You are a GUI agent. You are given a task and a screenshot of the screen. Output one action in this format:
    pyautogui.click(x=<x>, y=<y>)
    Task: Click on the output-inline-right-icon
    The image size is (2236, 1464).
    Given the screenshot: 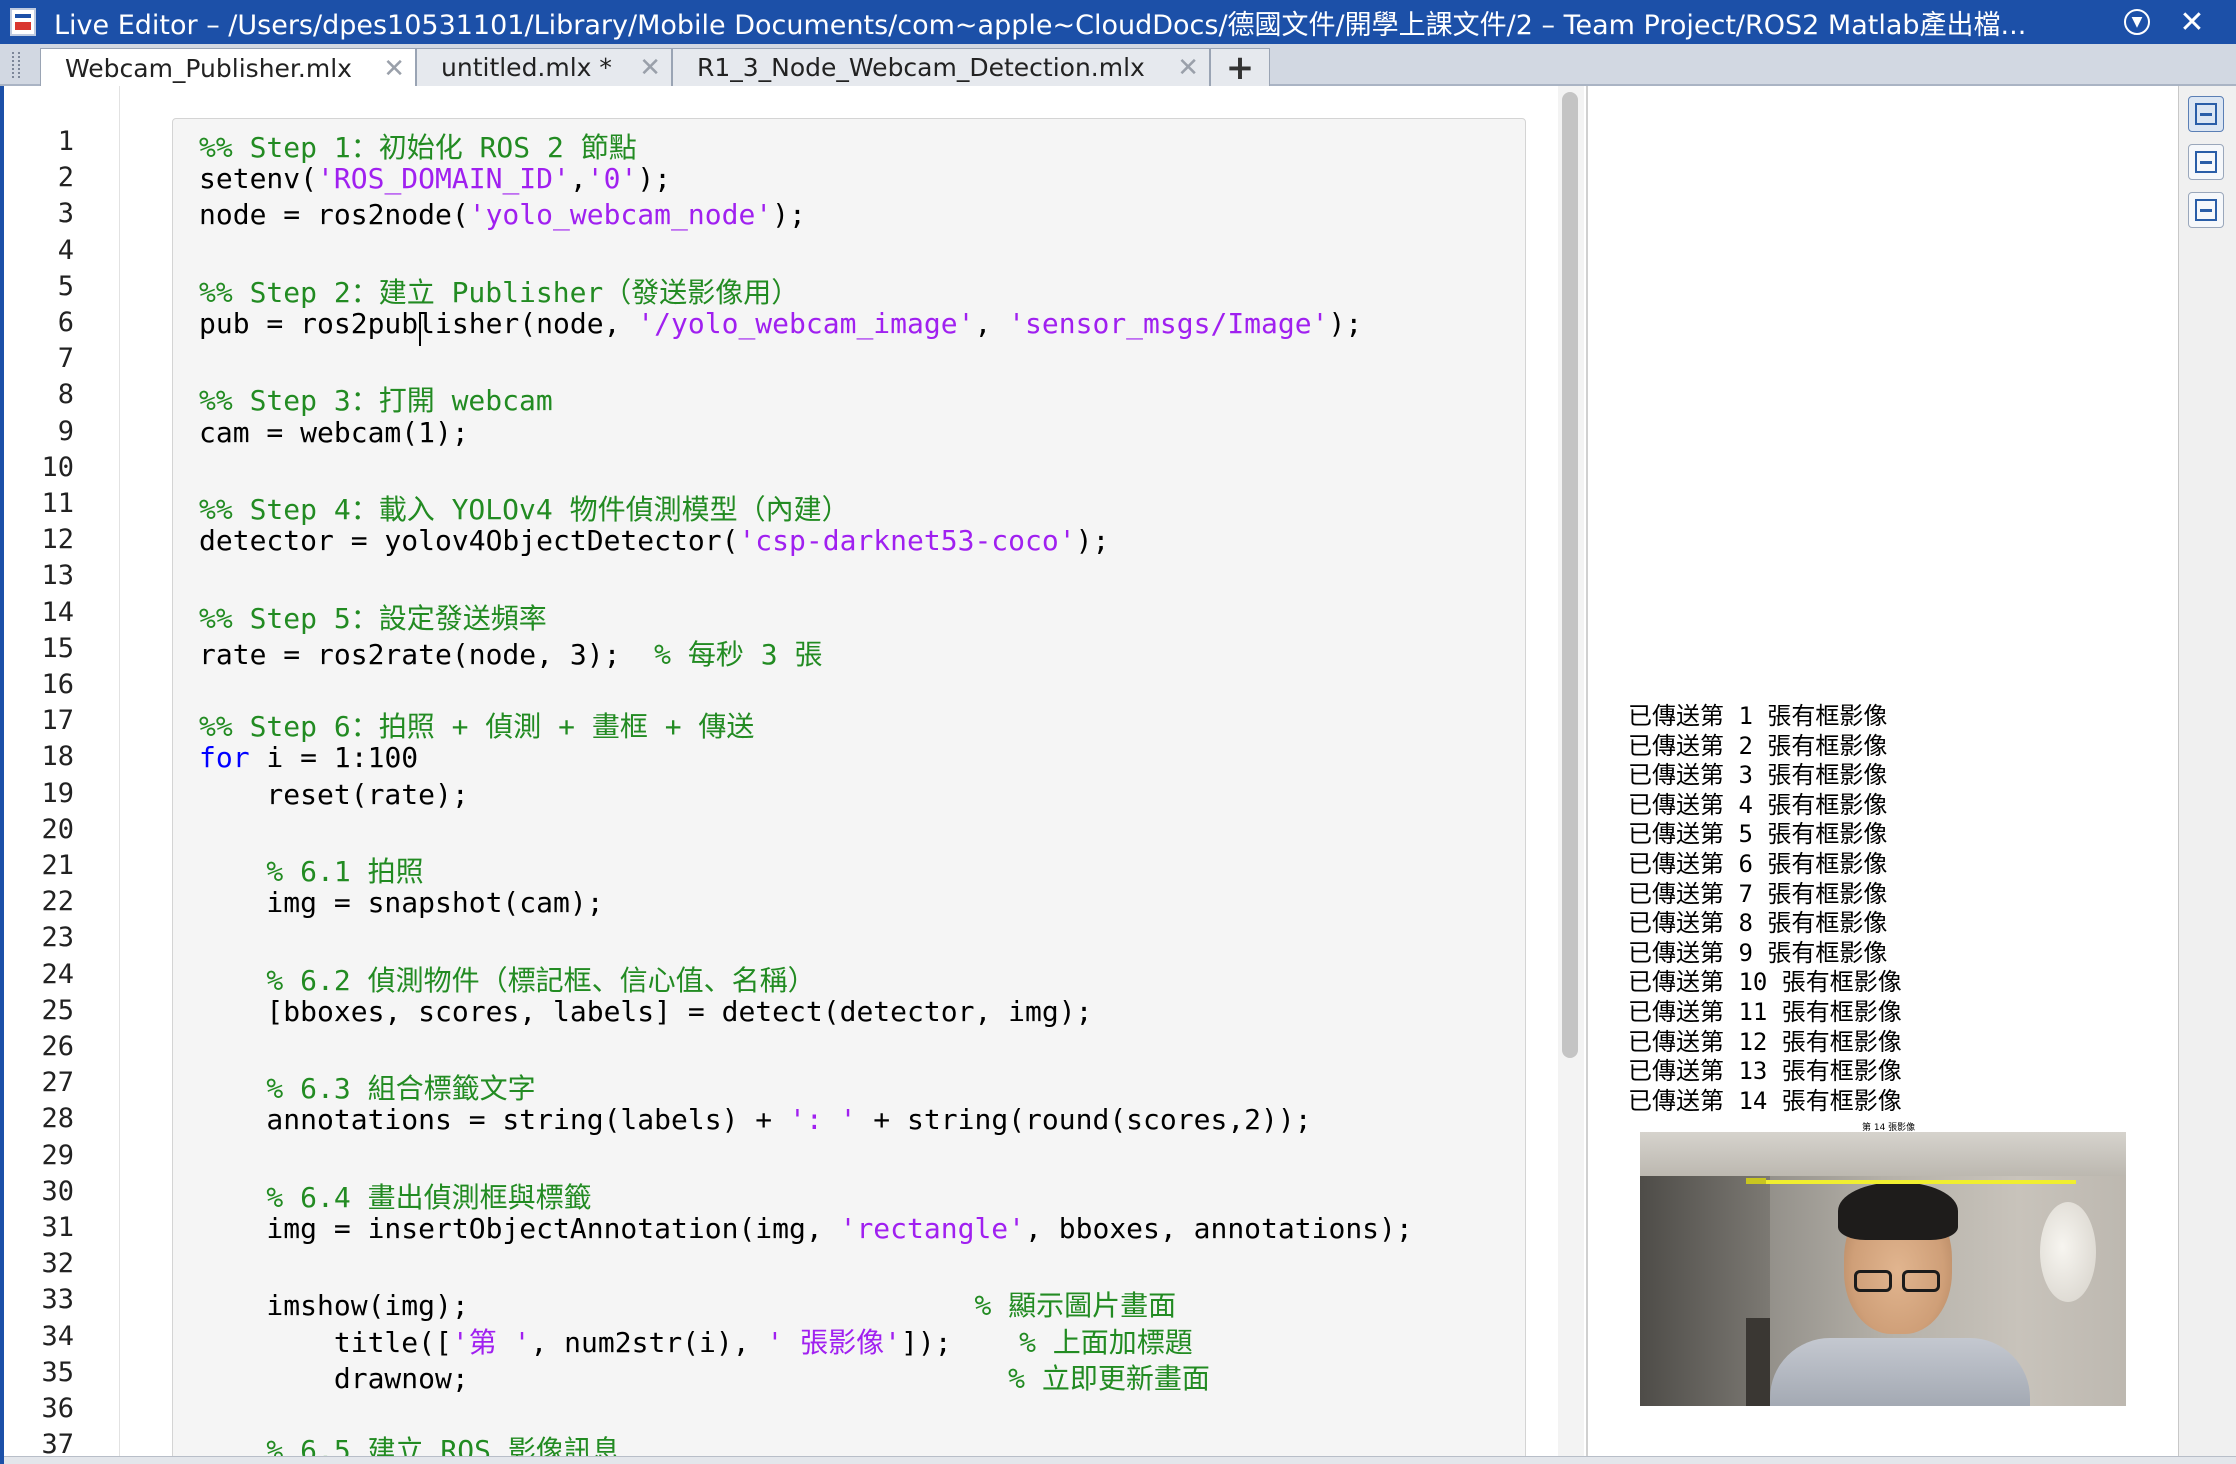 What is the action you would take?
    pyautogui.click(x=2206, y=114)
    